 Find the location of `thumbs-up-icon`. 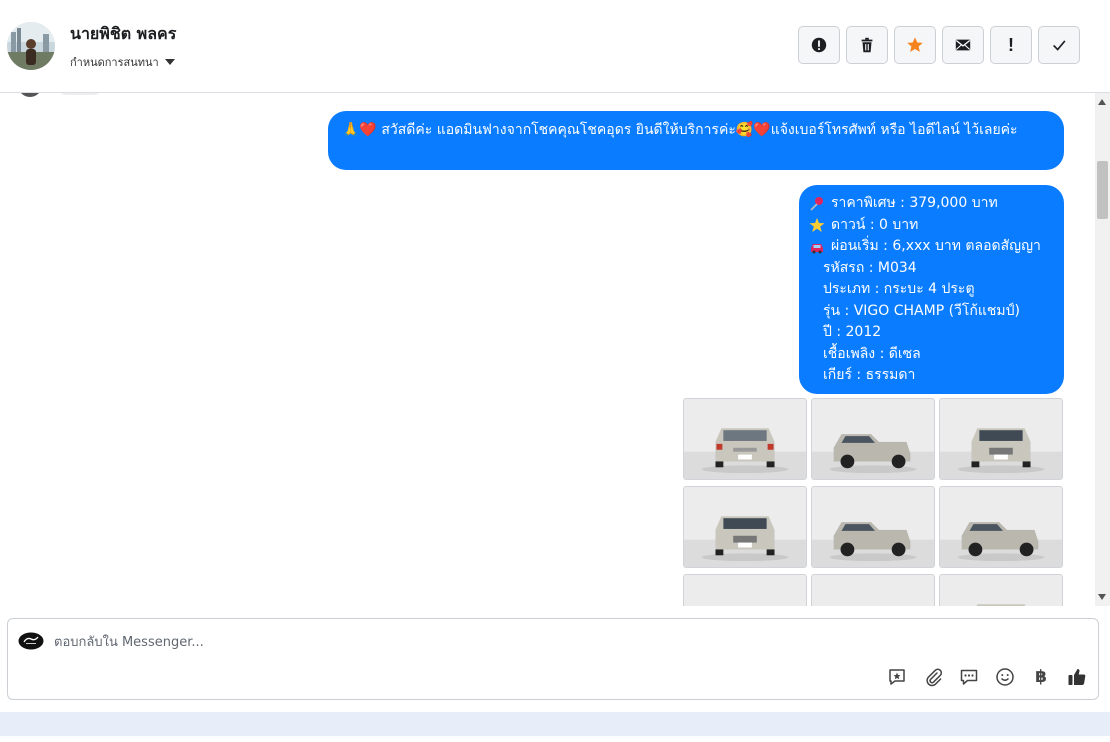

thumbs-up-icon is located at coordinates (1077, 677).